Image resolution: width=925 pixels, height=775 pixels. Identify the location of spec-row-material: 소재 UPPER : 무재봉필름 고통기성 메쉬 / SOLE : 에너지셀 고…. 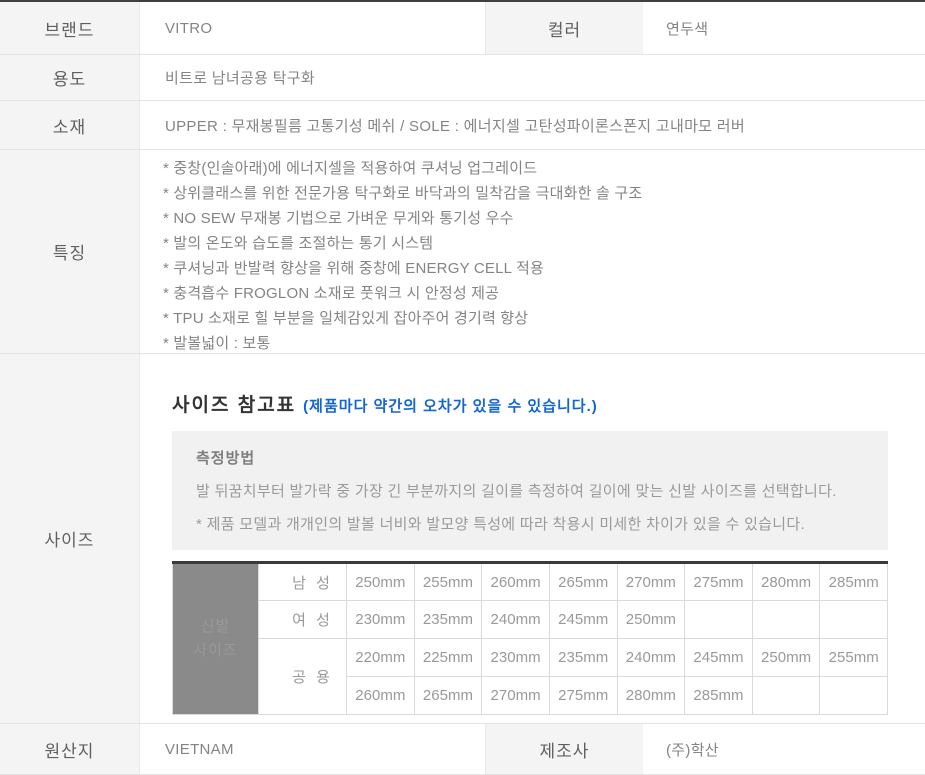
(462, 125).